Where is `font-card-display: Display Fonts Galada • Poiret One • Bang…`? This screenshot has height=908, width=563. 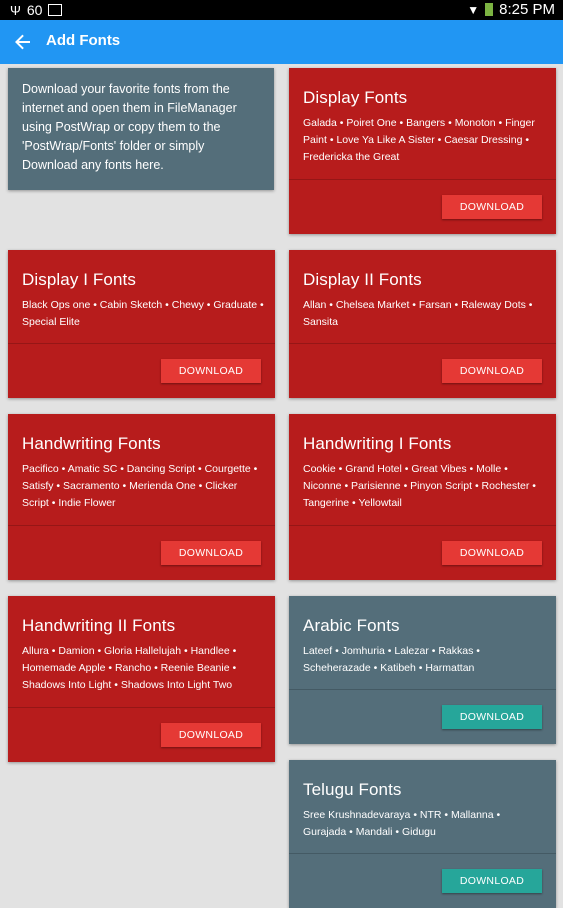 font-card-display: Display Fonts Galada • Poiret One • Bang… is located at coordinates (422, 151).